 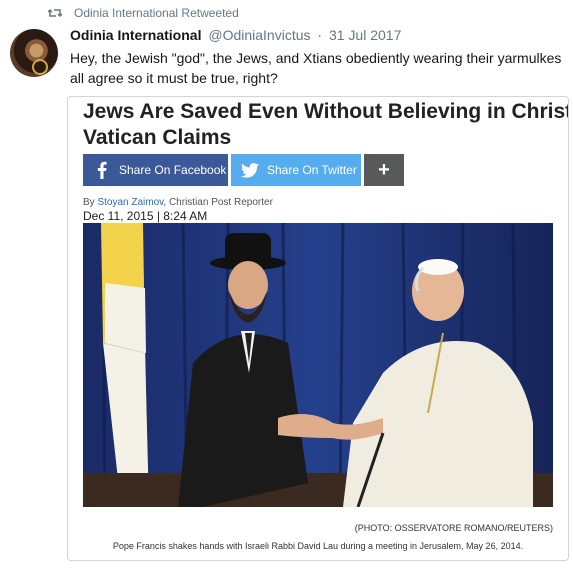 I want to click on byline-prefix: By, so click(x=89, y=202).